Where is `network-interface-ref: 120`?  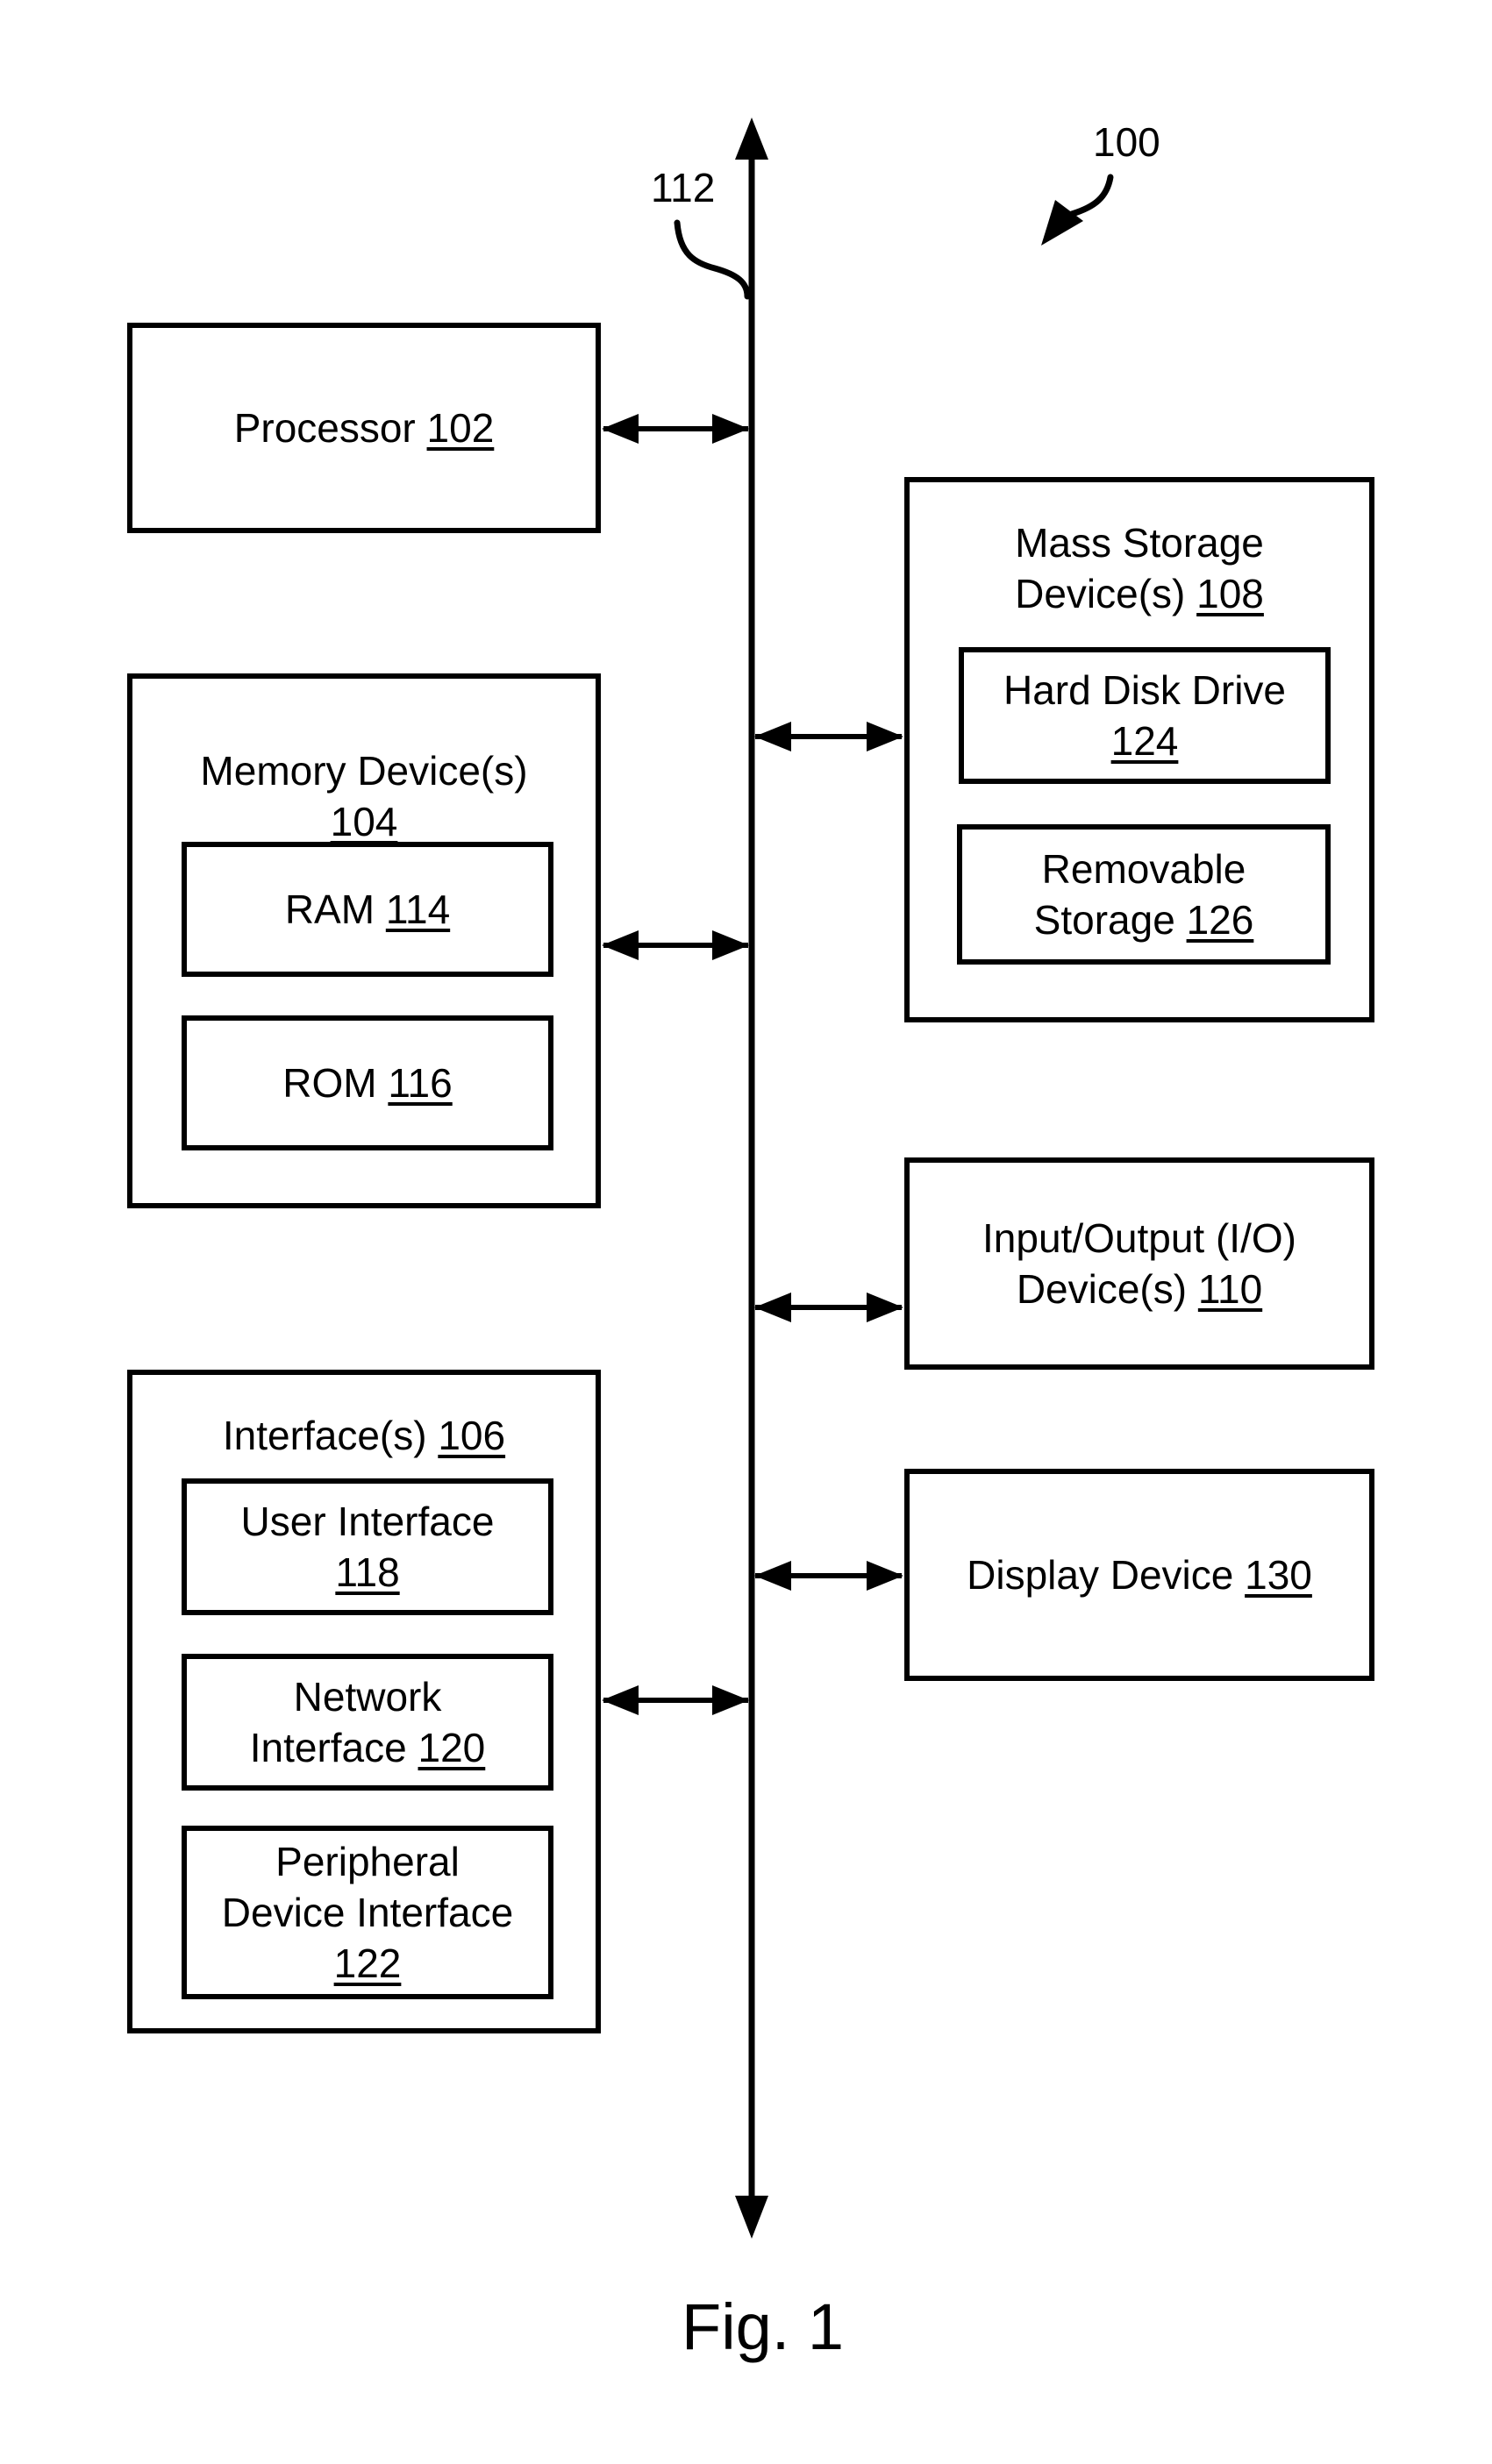 network-interface-ref: 120 is located at coordinates (452, 1748).